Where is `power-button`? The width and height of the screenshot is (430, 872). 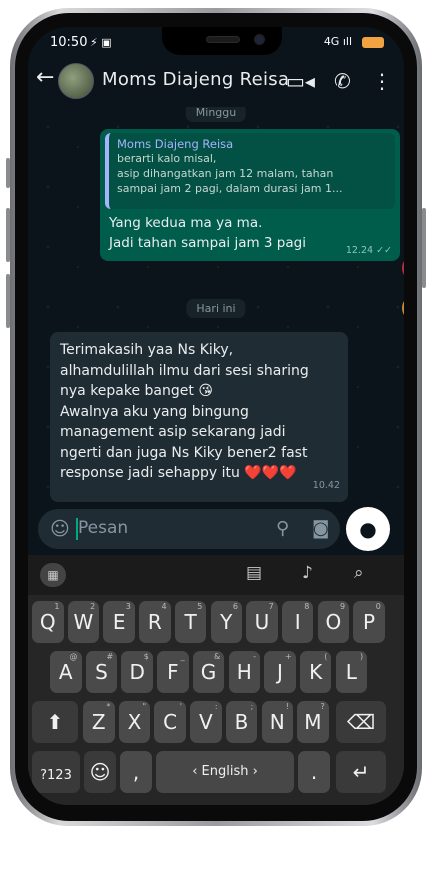
power-button is located at coordinates (424, 248).